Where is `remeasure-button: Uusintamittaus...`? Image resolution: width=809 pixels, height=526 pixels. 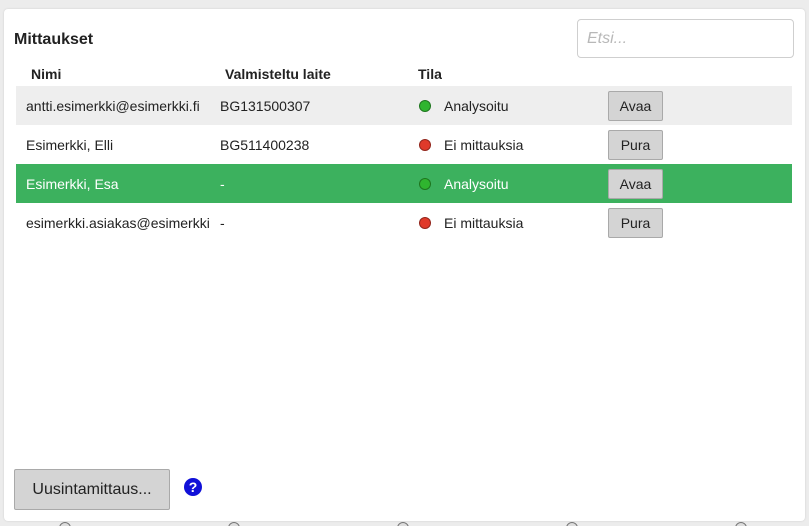 remeasure-button: Uusintamittaus... is located at coordinates (92, 489).